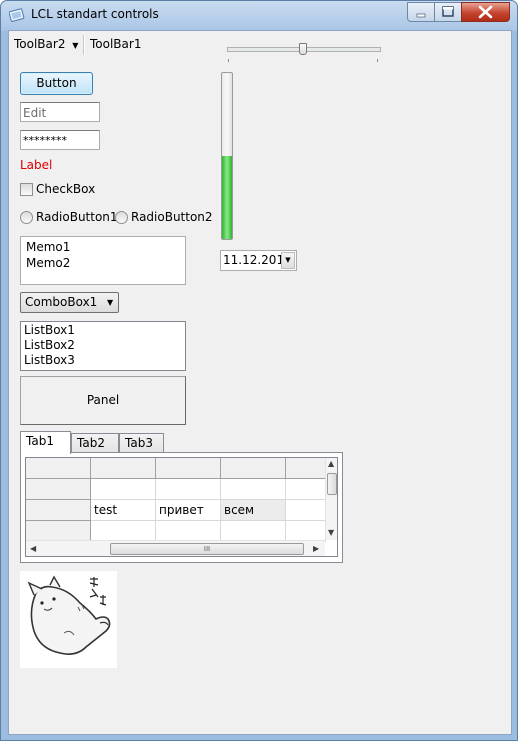 The width and height of the screenshot is (518, 741). What do you see at coordinates (259, 15) in the screenshot?
I see `title-bar: LCL standart controls` at bounding box center [259, 15].